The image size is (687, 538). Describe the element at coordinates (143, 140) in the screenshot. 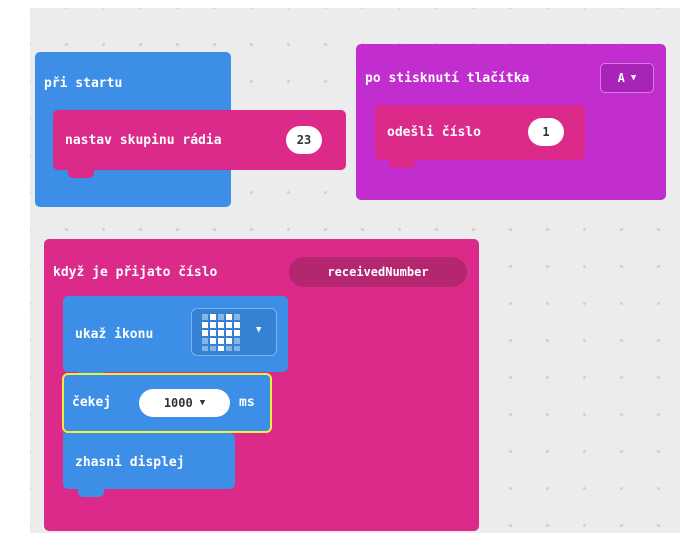

I see `set-radio-group-label: nastav skupinu rádia` at that location.